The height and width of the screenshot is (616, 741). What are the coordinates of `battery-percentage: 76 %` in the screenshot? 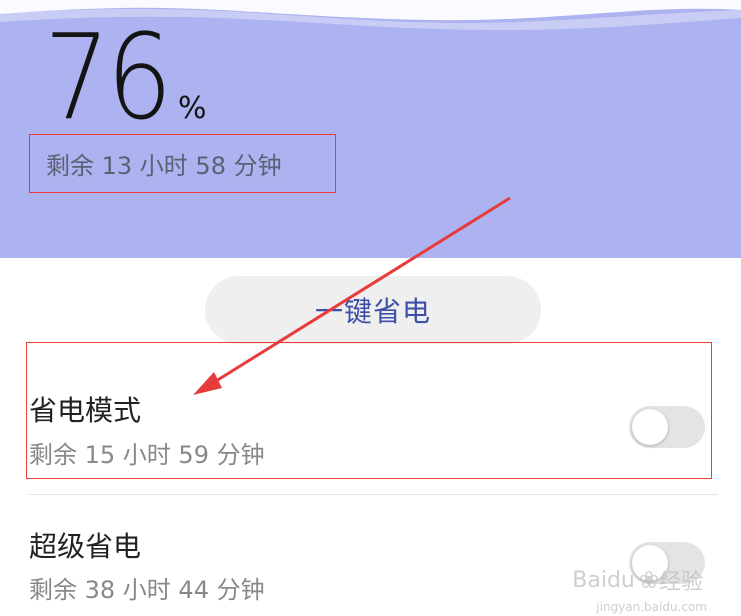 It's located at (125, 77).